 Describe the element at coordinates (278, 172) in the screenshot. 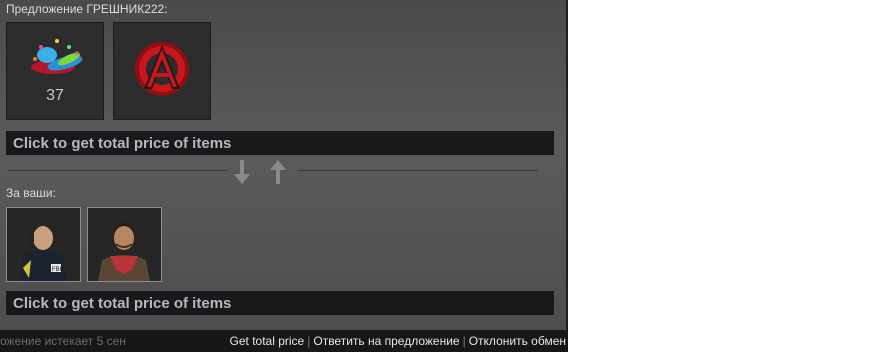

I see `arrow-up-icon` at that location.